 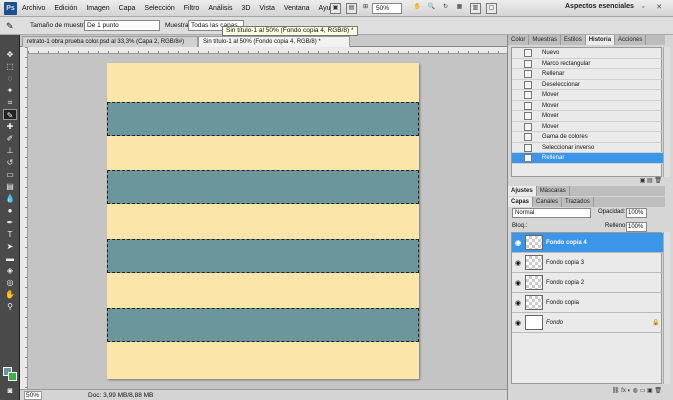 I want to click on bridge-icon: ▣, so click(x=335, y=8).